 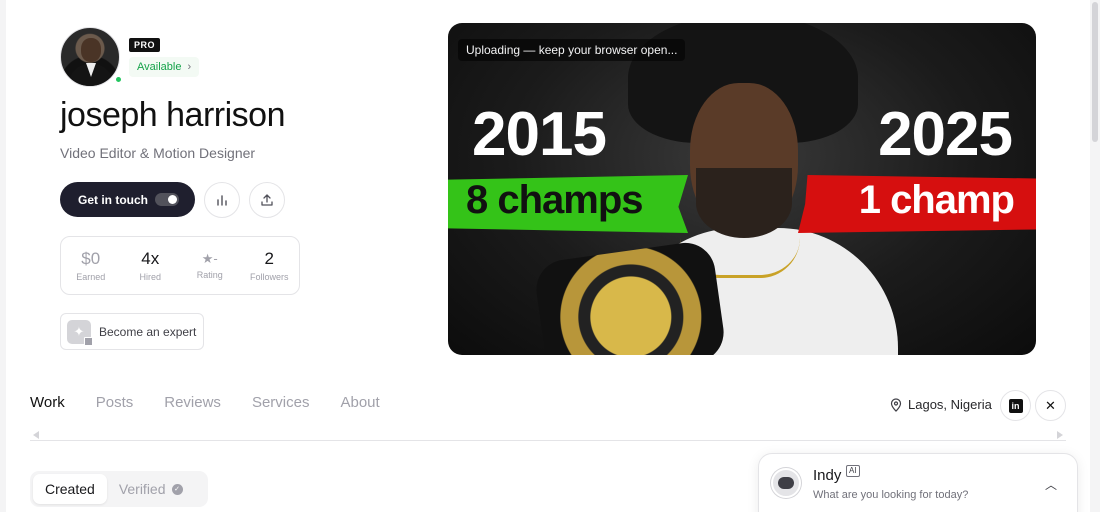 I want to click on become-expert-button: ✦ Become an expert, so click(x=132, y=331).